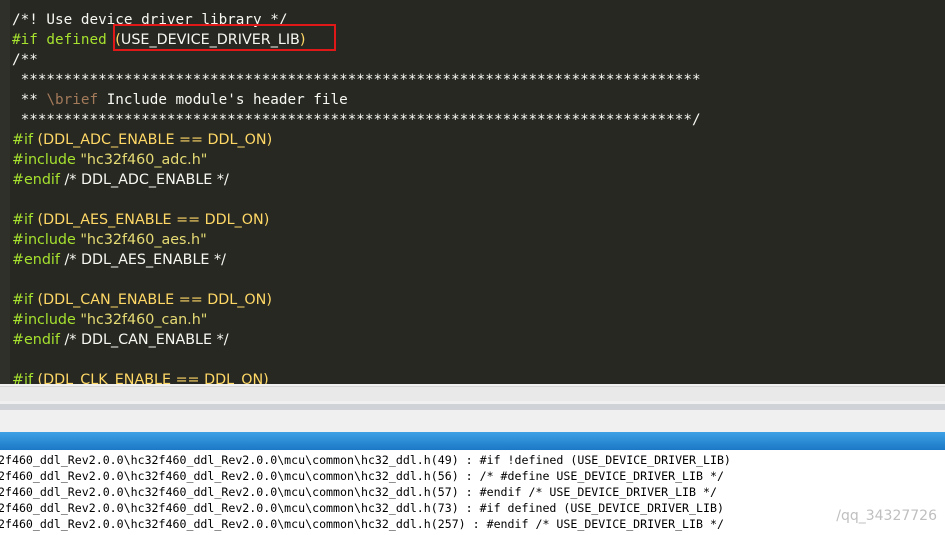 This screenshot has width=945, height=535. What do you see at coordinates (144, 320) in the screenshot?
I see `code-token: "hc32f460_can.h"` at bounding box center [144, 320].